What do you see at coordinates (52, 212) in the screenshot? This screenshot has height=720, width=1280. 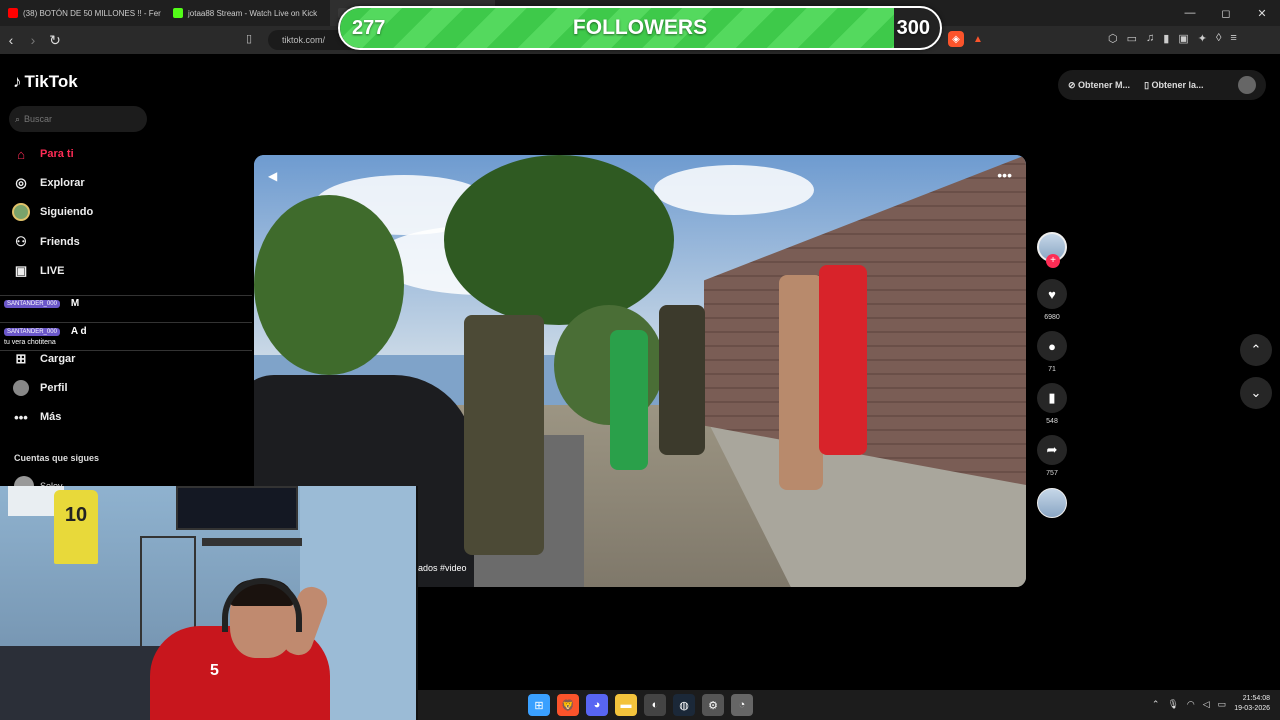 I see `sidebar-item-siguiendo: Siguiendo` at bounding box center [52, 212].